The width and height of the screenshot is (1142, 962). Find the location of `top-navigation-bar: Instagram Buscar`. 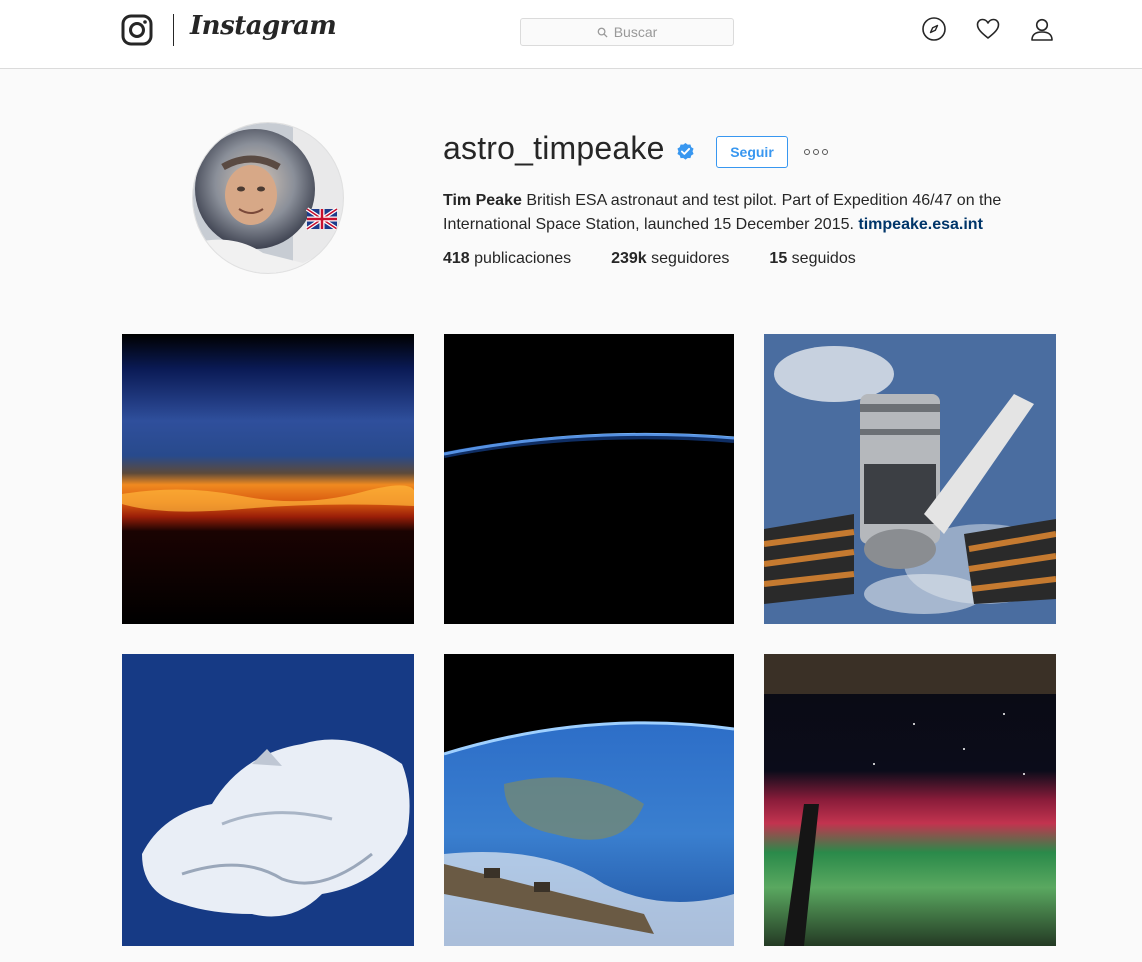

top-navigation-bar: Instagram Buscar is located at coordinates (571, 34).